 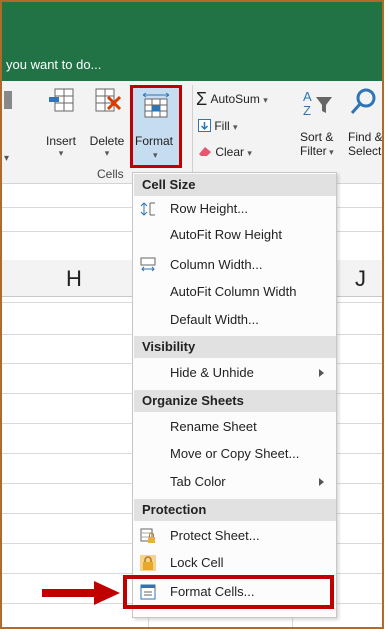 I want to click on lock-icon, so click(x=148, y=563).